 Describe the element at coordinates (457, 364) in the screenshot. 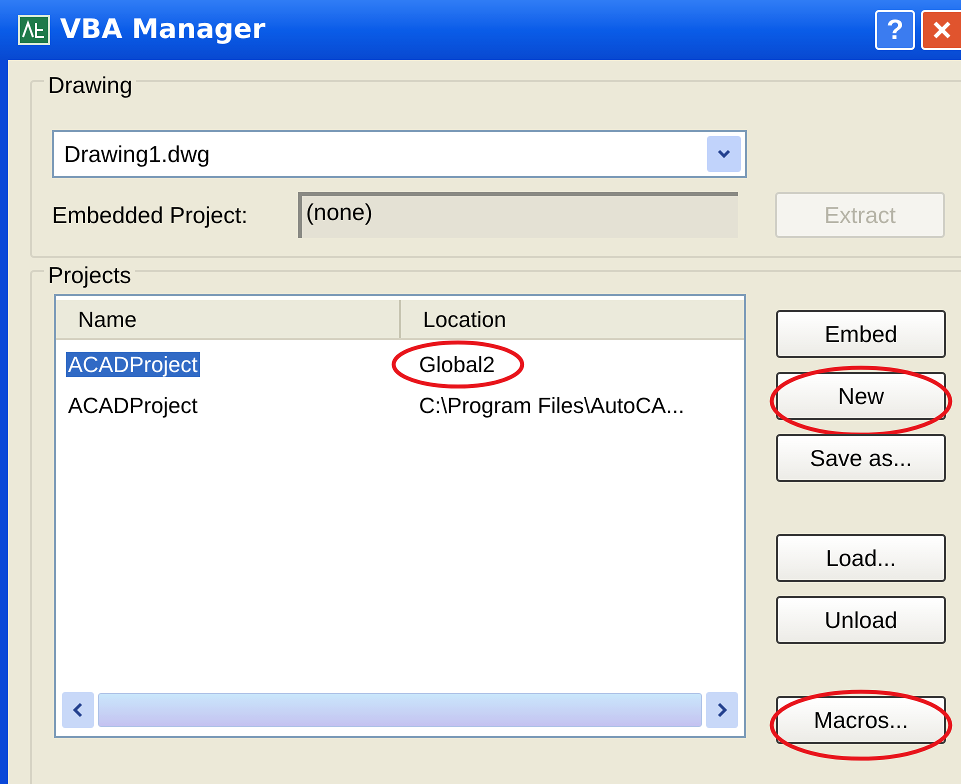

I see `project-location: Global2` at that location.